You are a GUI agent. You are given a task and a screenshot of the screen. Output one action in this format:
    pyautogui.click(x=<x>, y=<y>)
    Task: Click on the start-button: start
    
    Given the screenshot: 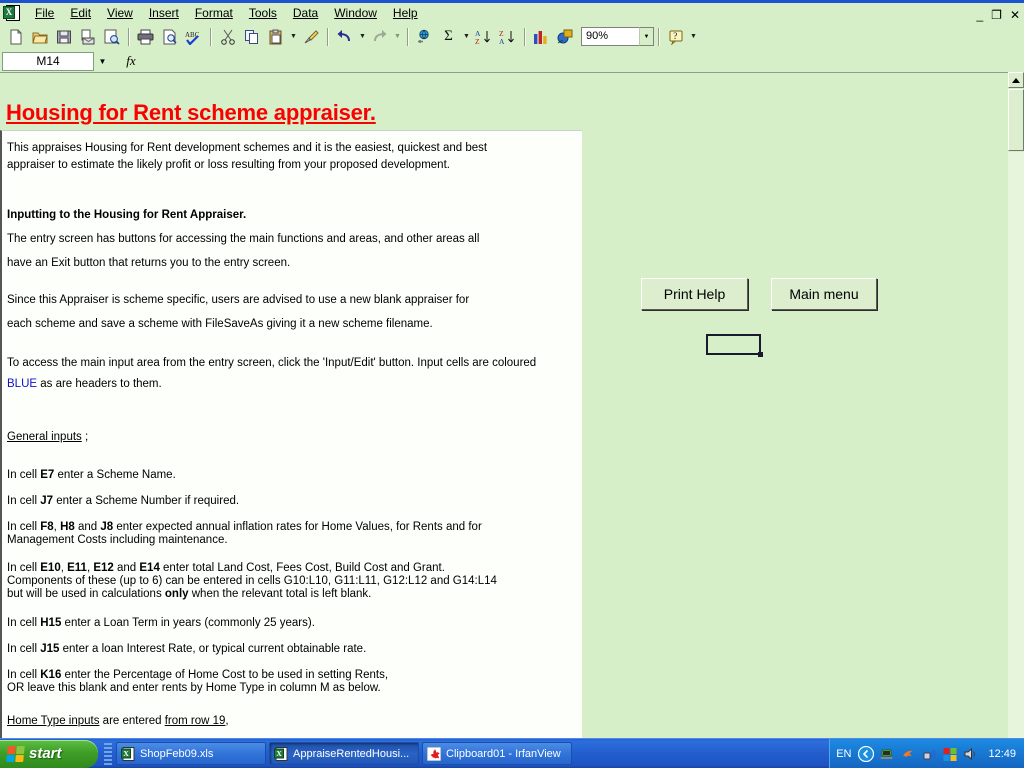 What is the action you would take?
    pyautogui.click(x=49, y=753)
    